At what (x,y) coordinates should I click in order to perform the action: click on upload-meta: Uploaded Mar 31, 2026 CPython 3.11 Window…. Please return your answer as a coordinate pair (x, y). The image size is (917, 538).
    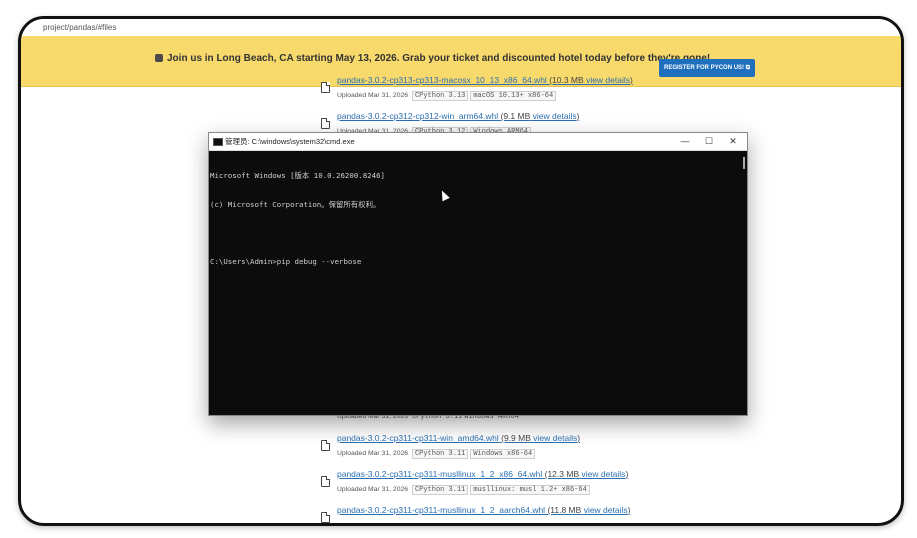
    Looking at the image, I should click on (436, 454).